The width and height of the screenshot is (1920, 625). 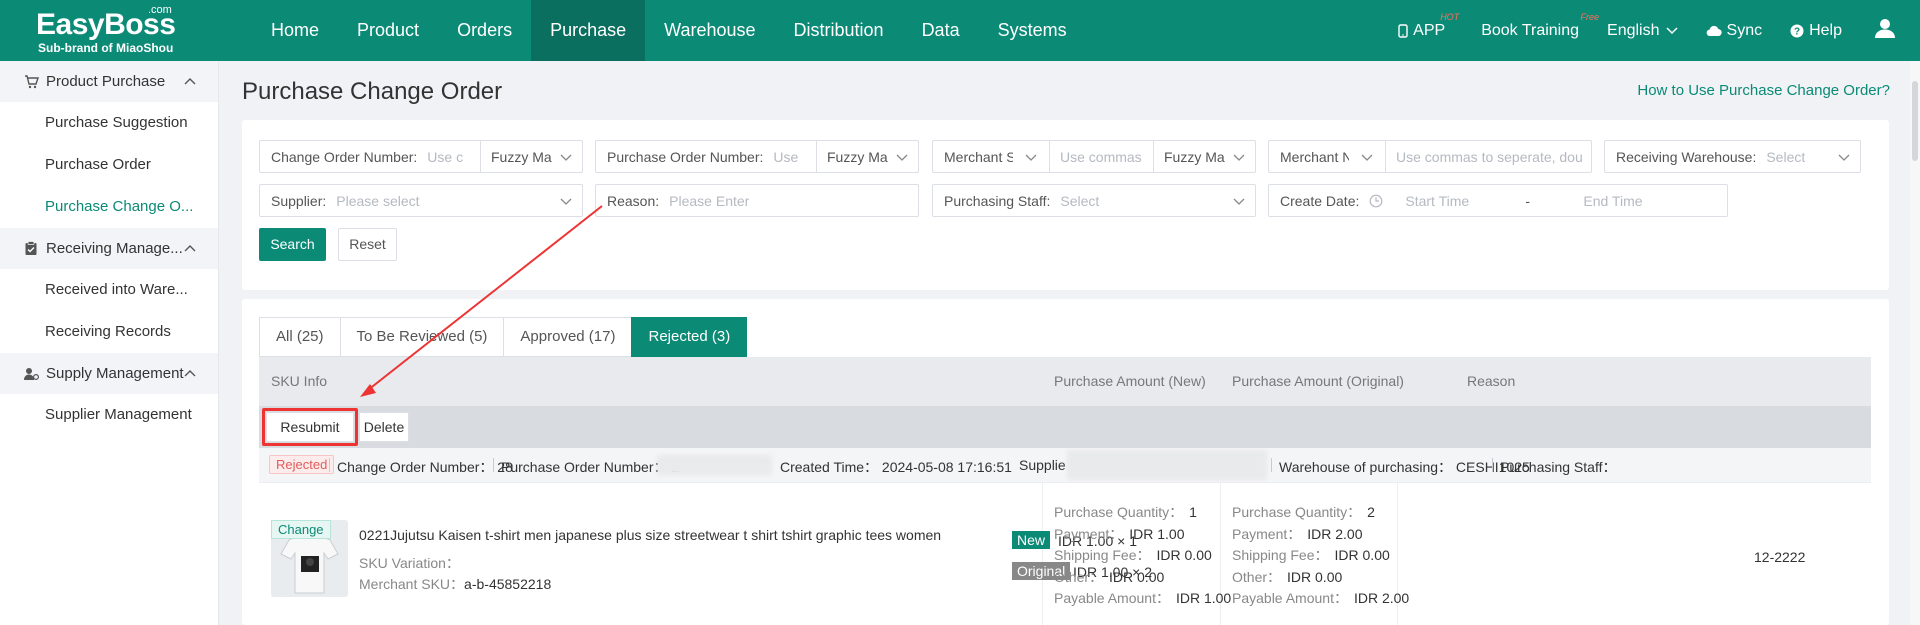 What do you see at coordinates (32, 374) in the screenshot?
I see `supplier-icon` at bounding box center [32, 374].